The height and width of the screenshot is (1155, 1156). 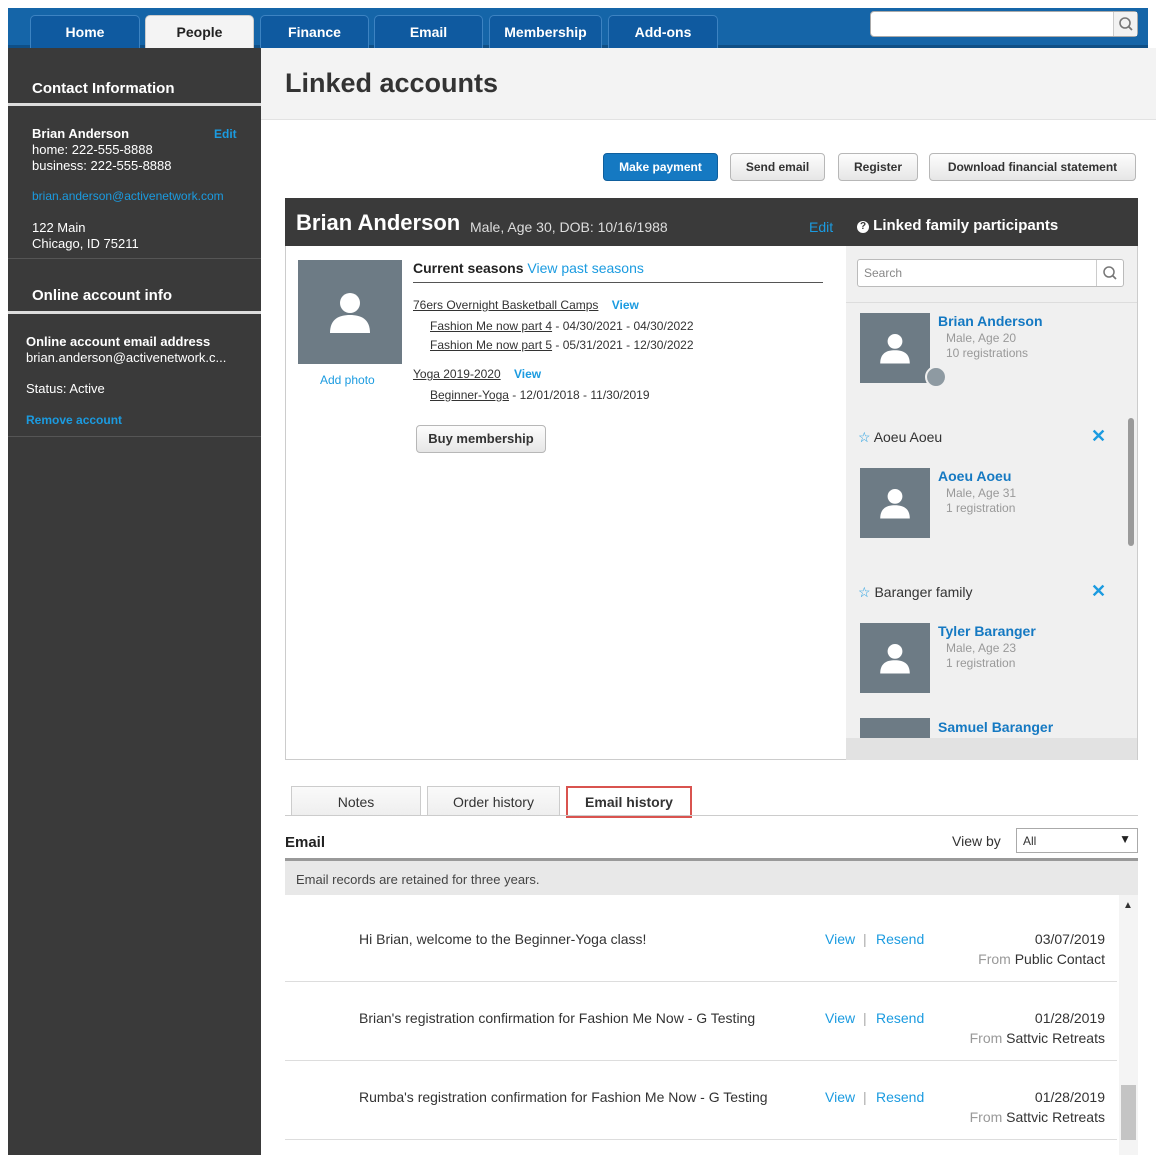 I want to click on email-date: 03/07/2019, so click(x=1069, y=939).